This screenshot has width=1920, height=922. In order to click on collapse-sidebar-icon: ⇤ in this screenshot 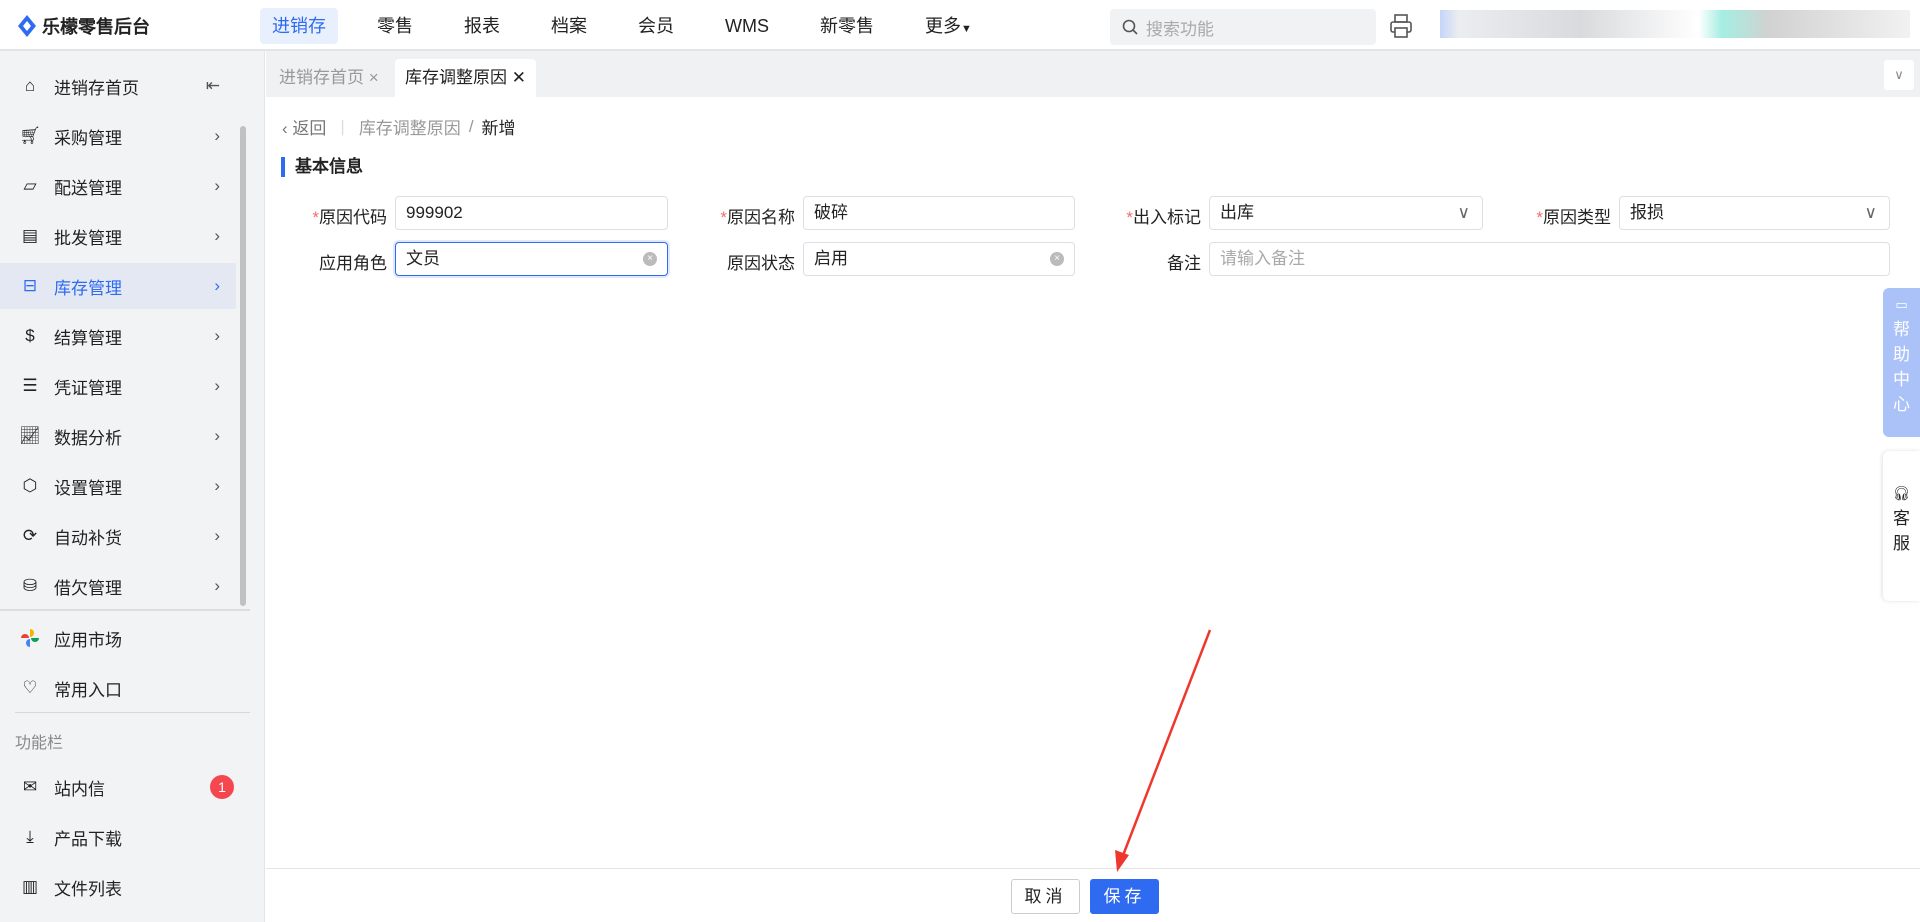, I will do `click(213, 86)`.